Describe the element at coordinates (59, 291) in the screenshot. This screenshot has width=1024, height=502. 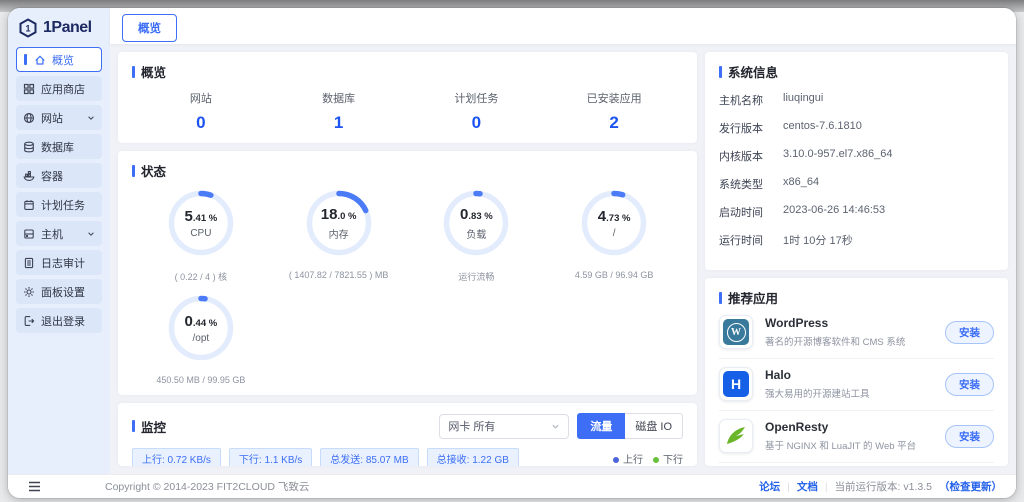
I see `sidebar-item-settings: 面板设置` at that location.